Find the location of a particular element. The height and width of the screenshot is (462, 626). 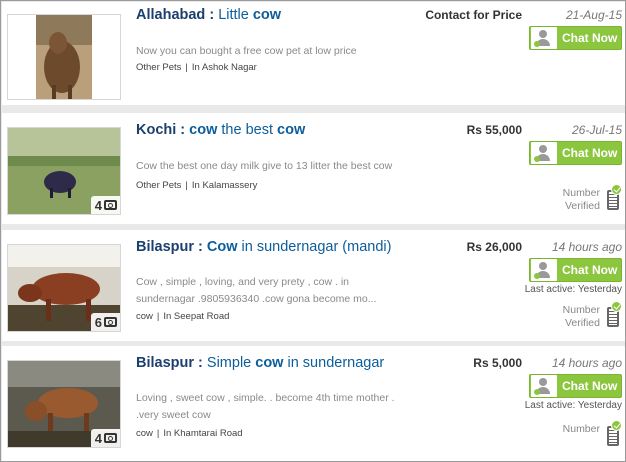

listing-price: Rs 26,000 is located at coordinates (494, 247).